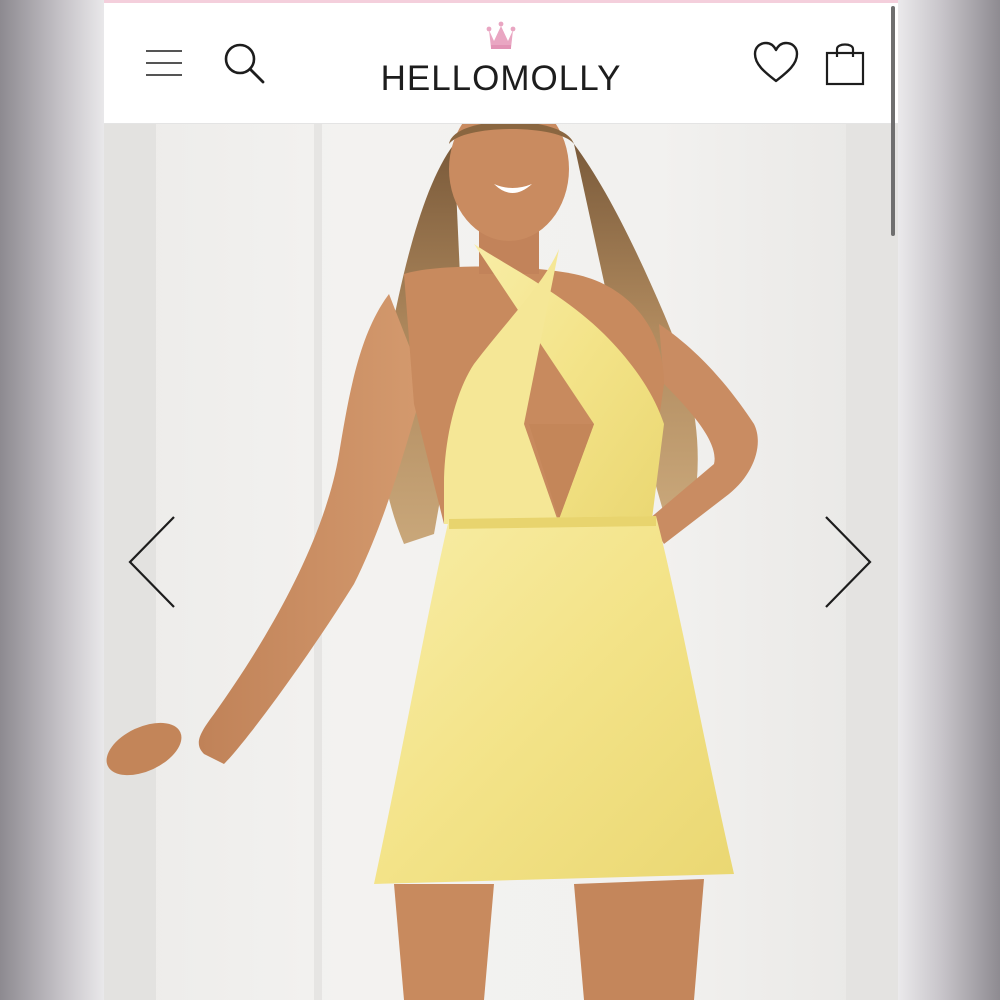 The height and width of the screenshot is (1000, 1000). I want to click on heart-icon, so click(776, 62).